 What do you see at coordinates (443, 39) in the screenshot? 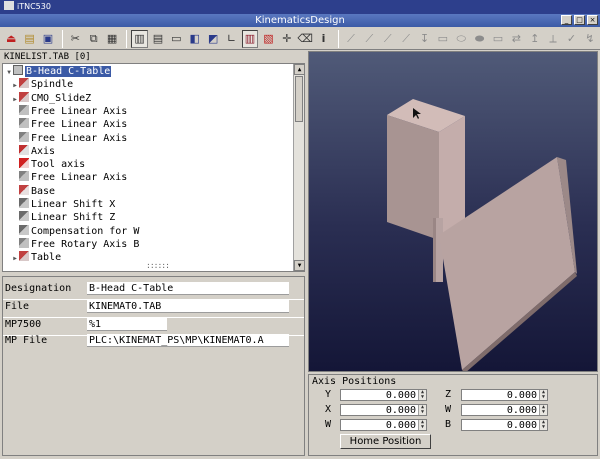
I see `axis-tool-6-icon: ▭` at bounding box center [443, 39].